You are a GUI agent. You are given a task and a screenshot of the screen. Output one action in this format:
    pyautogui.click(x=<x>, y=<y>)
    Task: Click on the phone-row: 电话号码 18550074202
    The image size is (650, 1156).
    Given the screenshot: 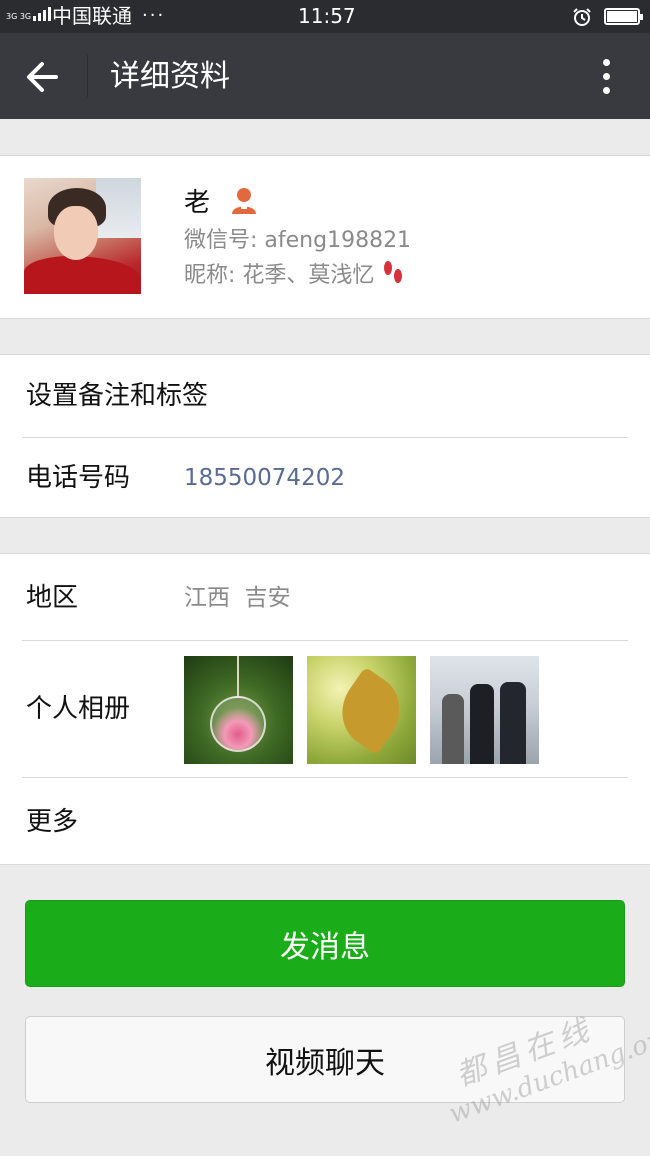 What is the action you would take?
    pyautogui.click(x=325, y=478)
    